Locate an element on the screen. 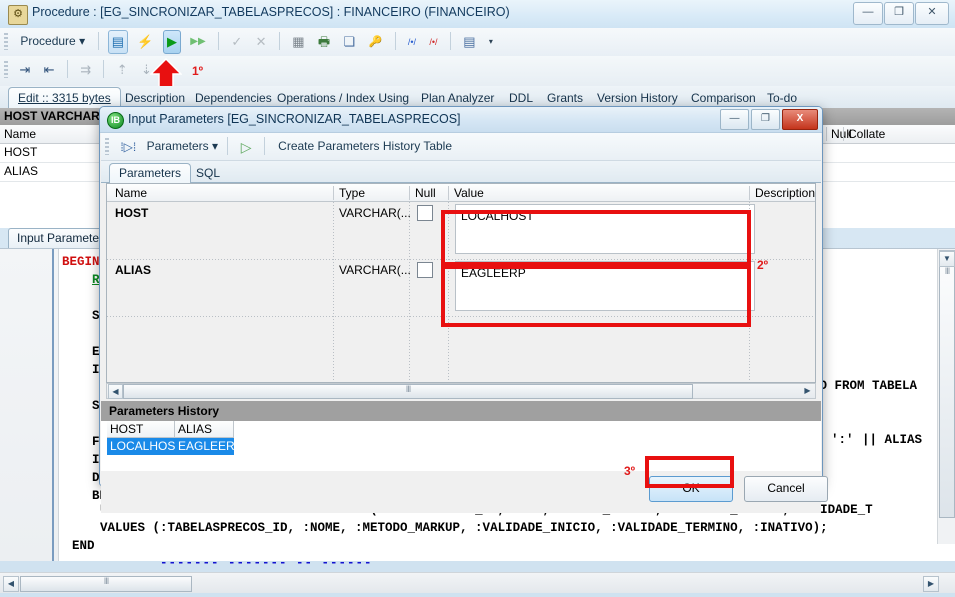  editor-horizontal-scrollbar: ◀ ▶ is located at coordinates (477, 582).